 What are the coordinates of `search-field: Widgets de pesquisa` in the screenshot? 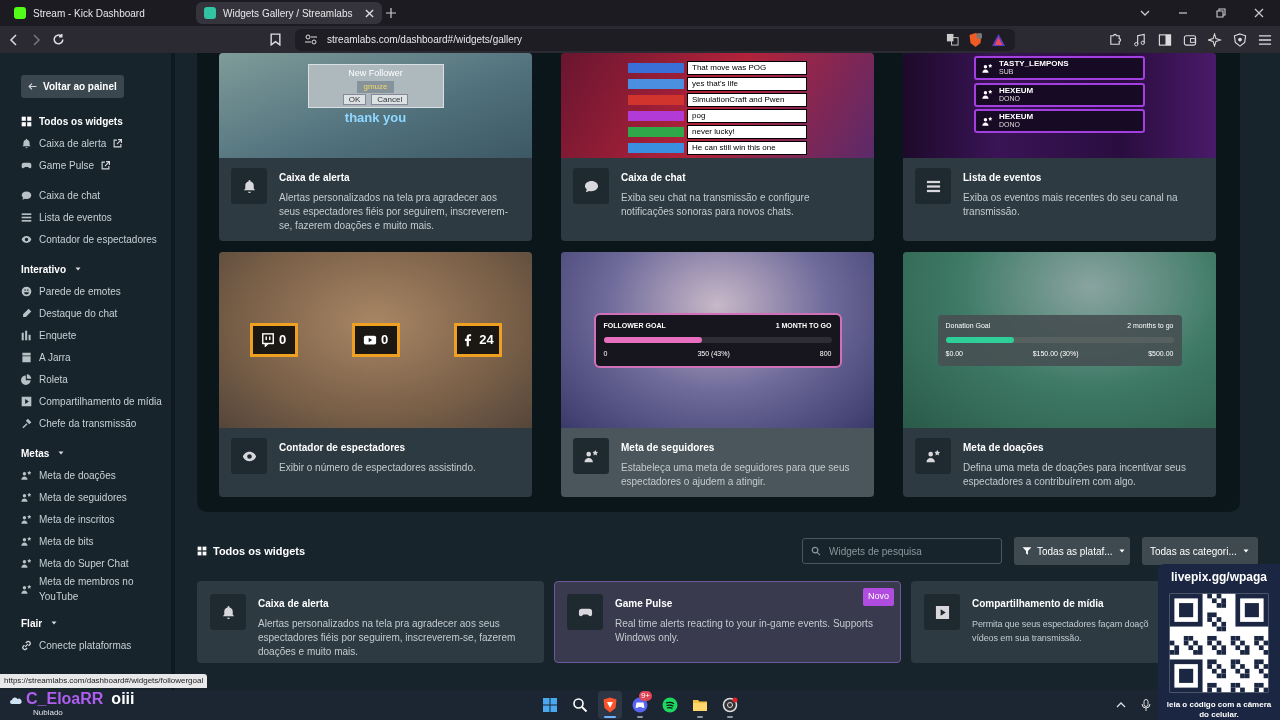 It's located at (910, 551).